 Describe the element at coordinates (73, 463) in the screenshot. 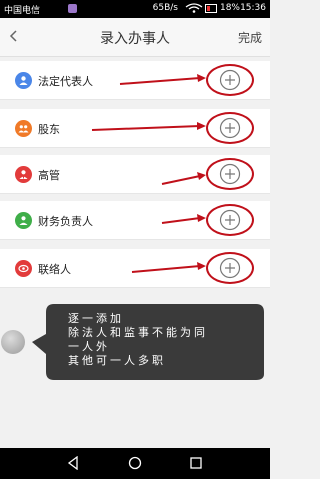

I see `back-triangle-icon` at that location.